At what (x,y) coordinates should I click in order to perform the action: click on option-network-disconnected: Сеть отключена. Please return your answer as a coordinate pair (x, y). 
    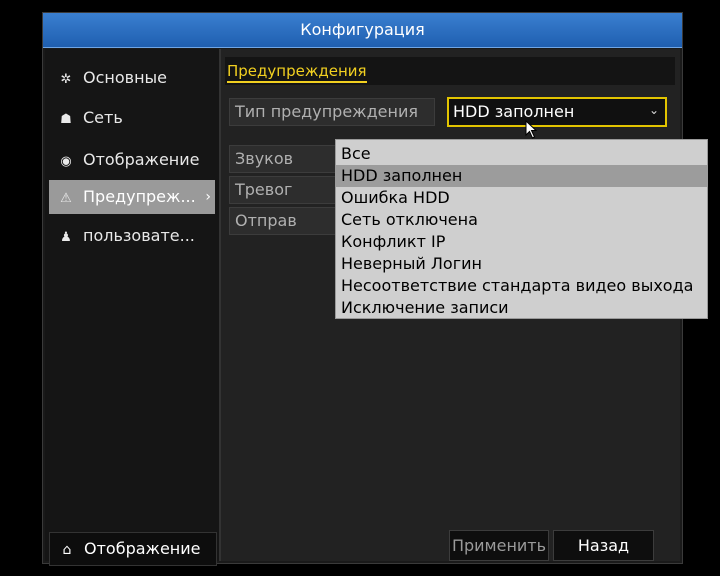
    Looking at the image, I should click on (521, 220).